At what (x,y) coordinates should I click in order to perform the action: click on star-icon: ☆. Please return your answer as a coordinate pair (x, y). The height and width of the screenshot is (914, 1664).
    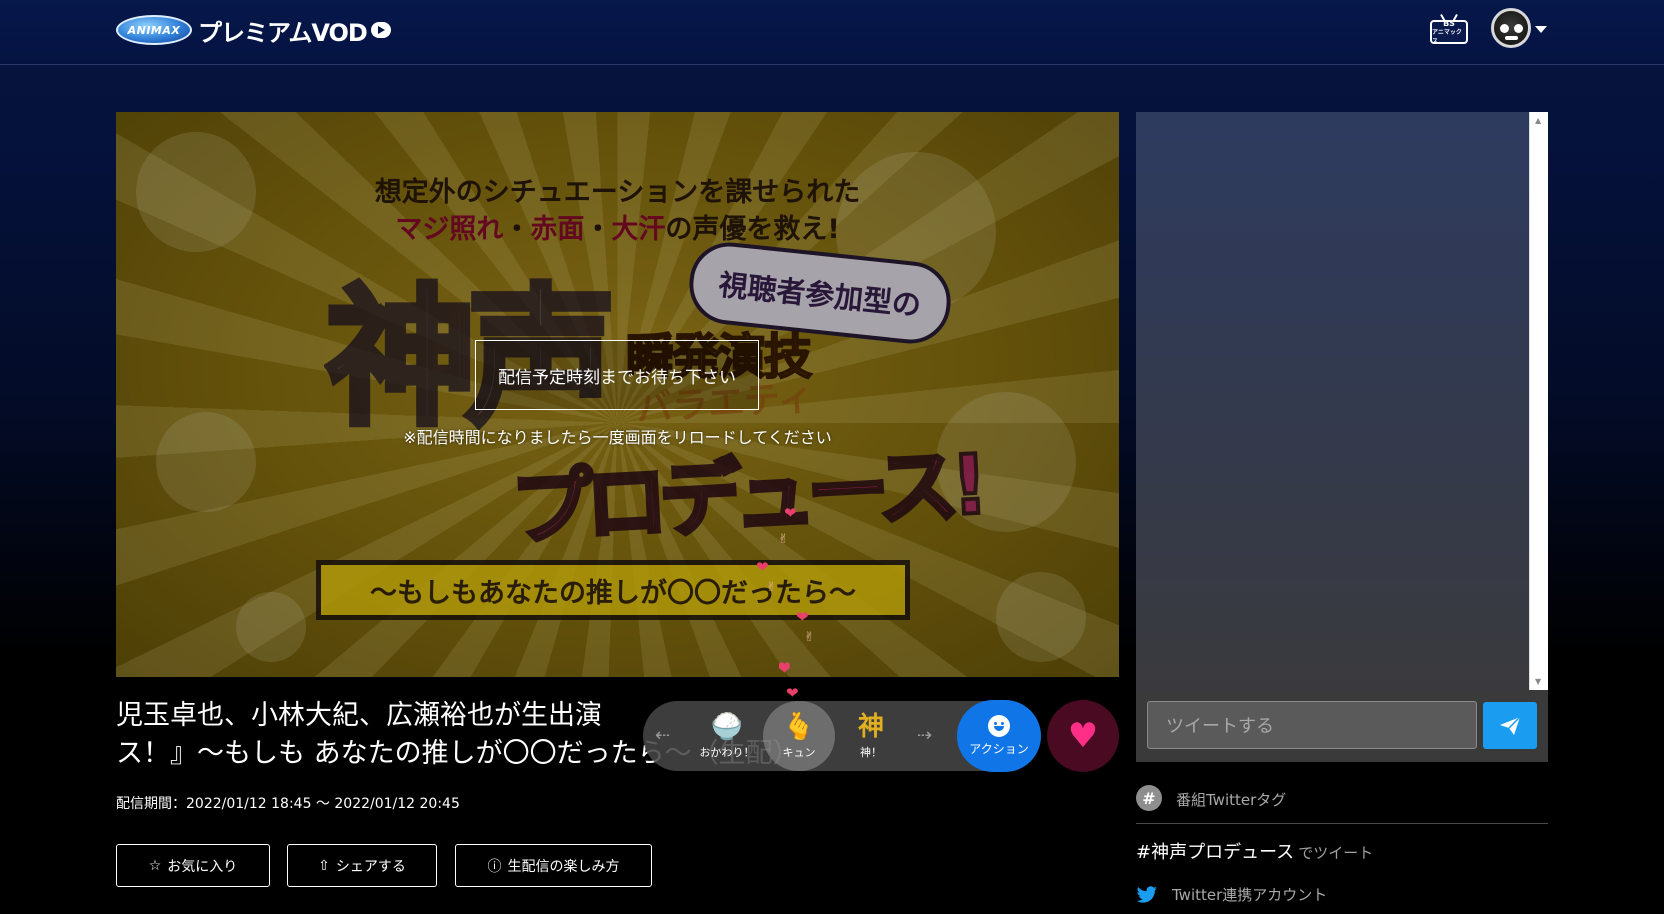
    Looking at the image, I should click on (155, 865).